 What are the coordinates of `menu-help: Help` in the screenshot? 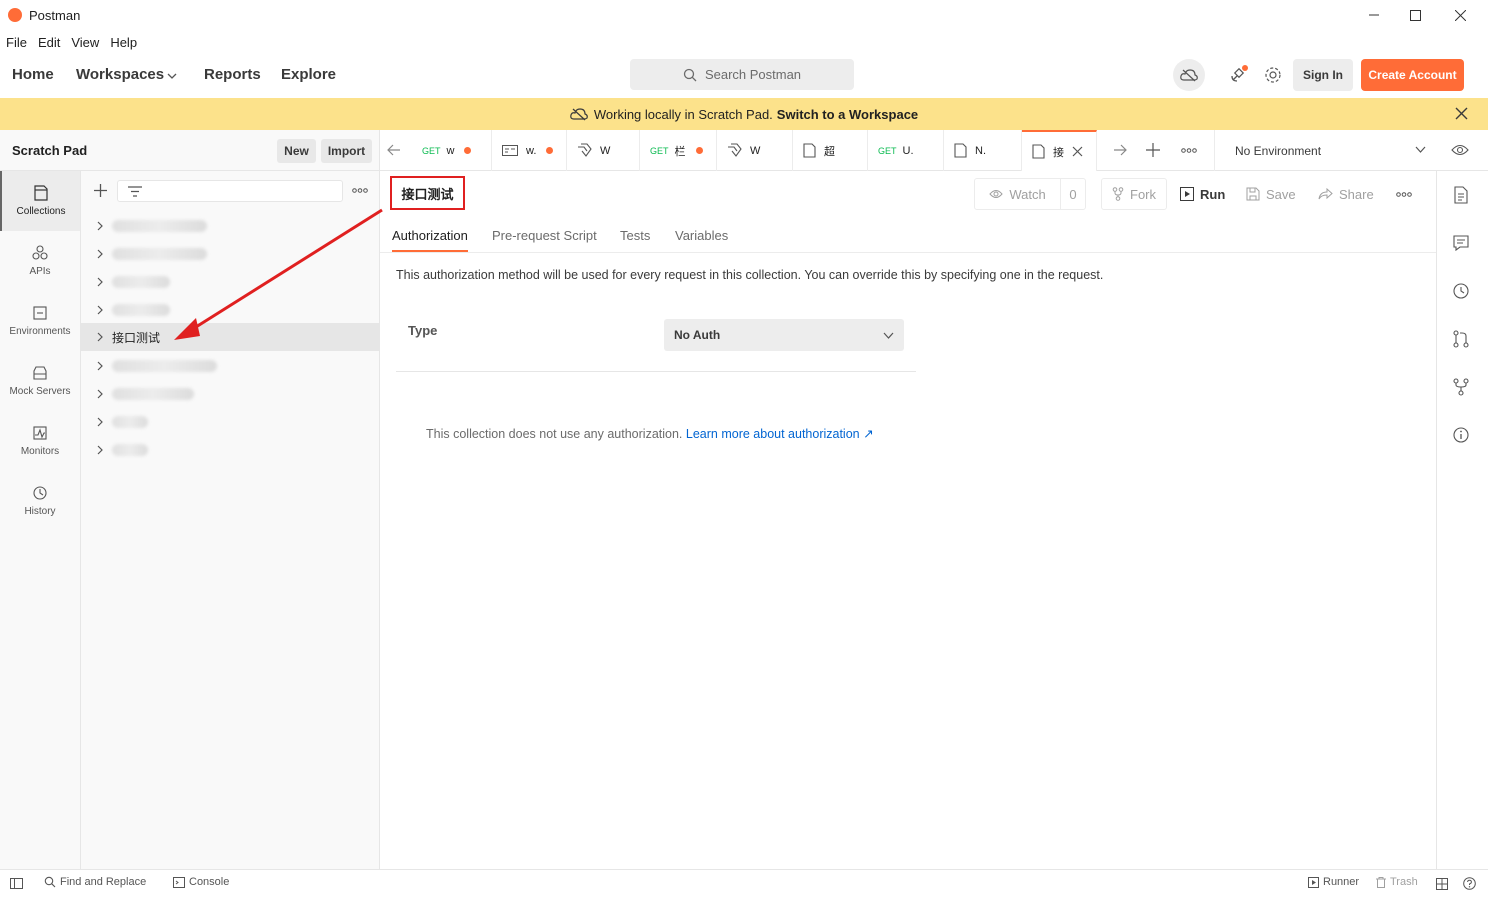 It's located at (123, 42).